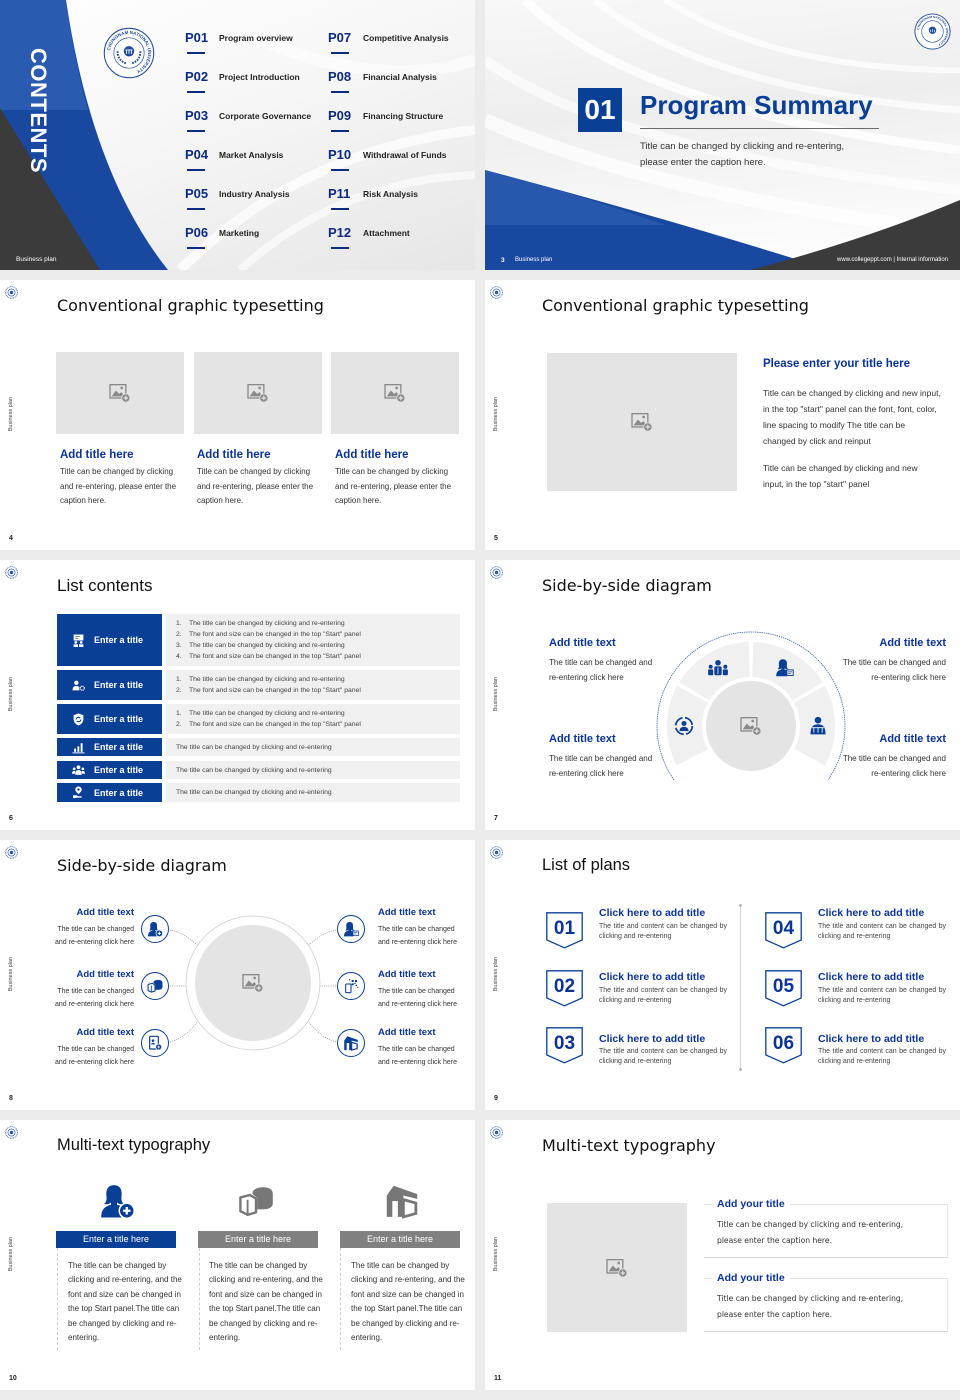 The height and width of the screenshot is (1400, 960). What do you see at coordinates (196, 233) in the screenshot?
I see `contents-code: P06` at bounding box center [196, 233].